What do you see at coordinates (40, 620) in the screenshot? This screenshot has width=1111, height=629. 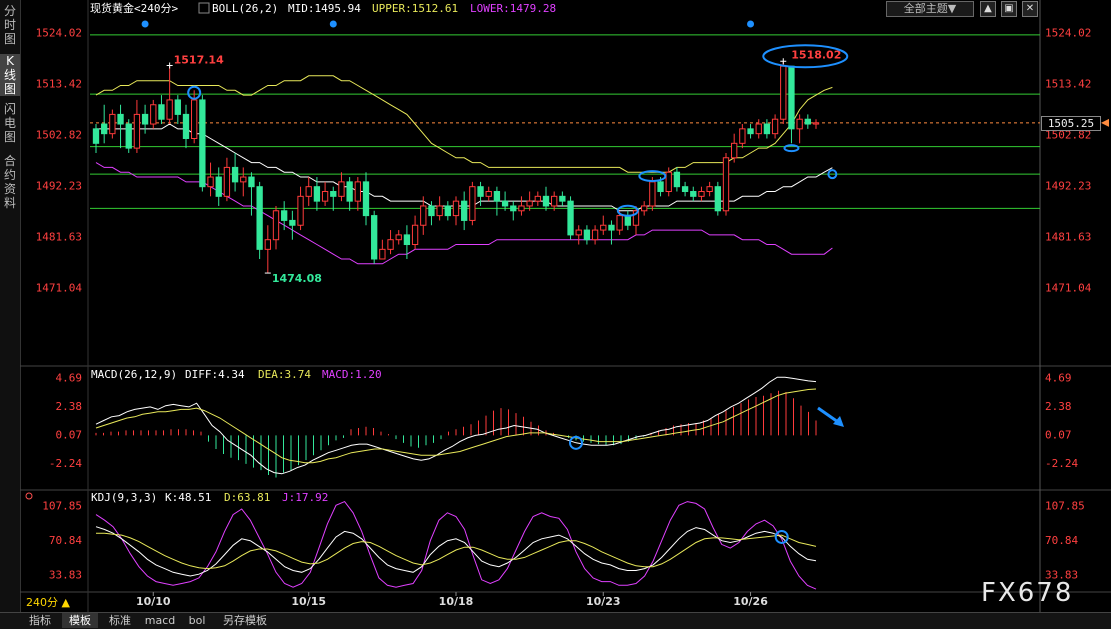 I see `bottom-tab-0: 指标` at bounding box center [40, 620].